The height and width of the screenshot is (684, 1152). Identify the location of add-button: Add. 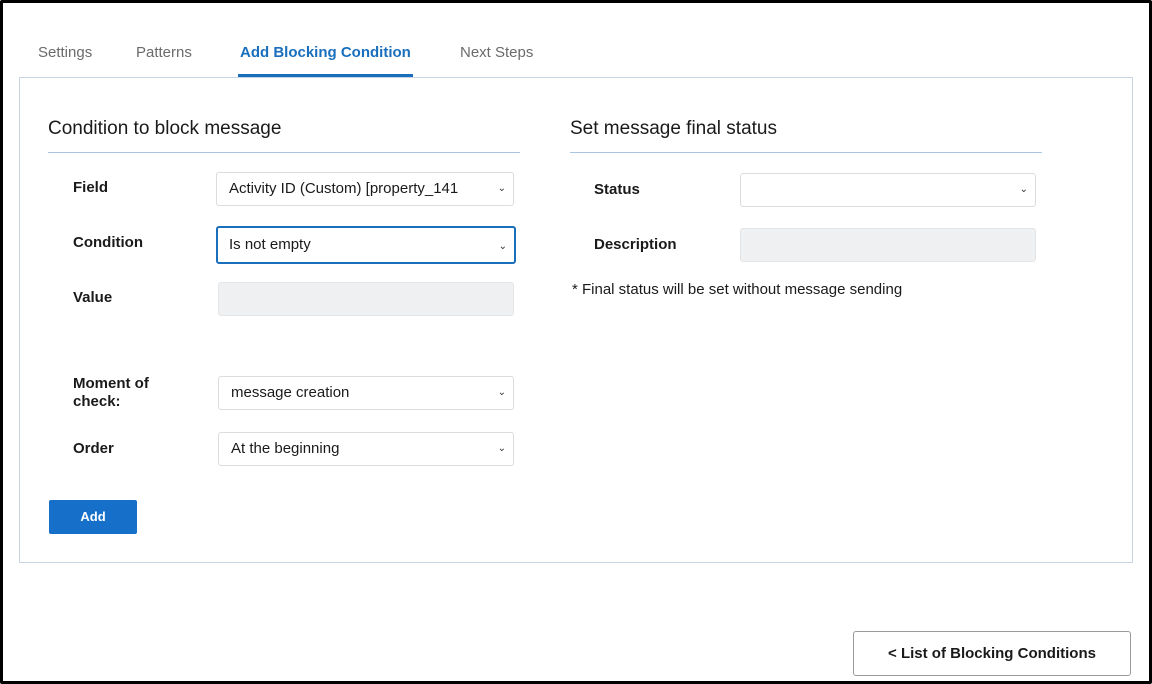
(93, 517).